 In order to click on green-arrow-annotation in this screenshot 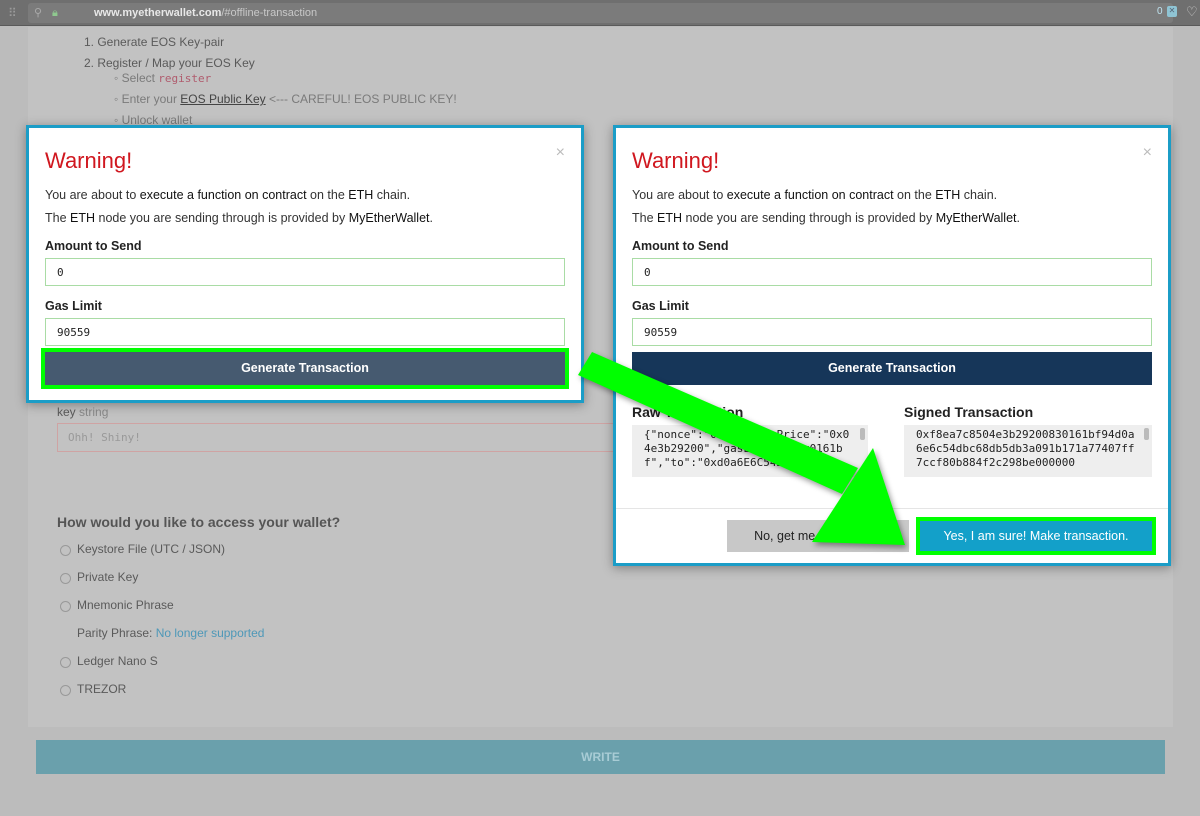, I will do `click(741, 448)`.